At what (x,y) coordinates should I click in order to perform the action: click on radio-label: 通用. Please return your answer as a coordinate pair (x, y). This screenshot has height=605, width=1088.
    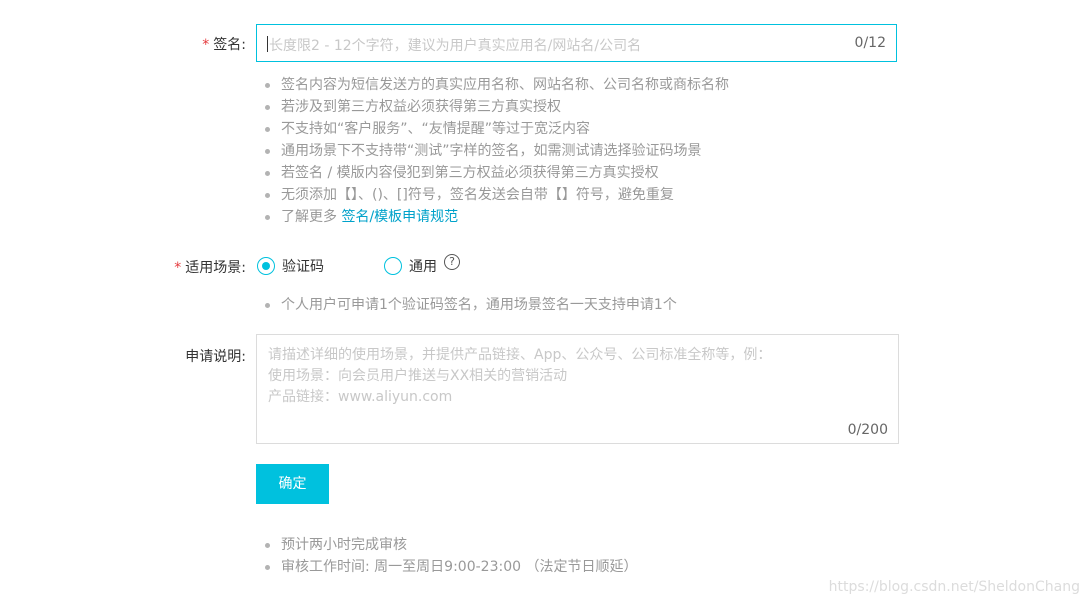
    Looking at the image, I should click on (423, 267).